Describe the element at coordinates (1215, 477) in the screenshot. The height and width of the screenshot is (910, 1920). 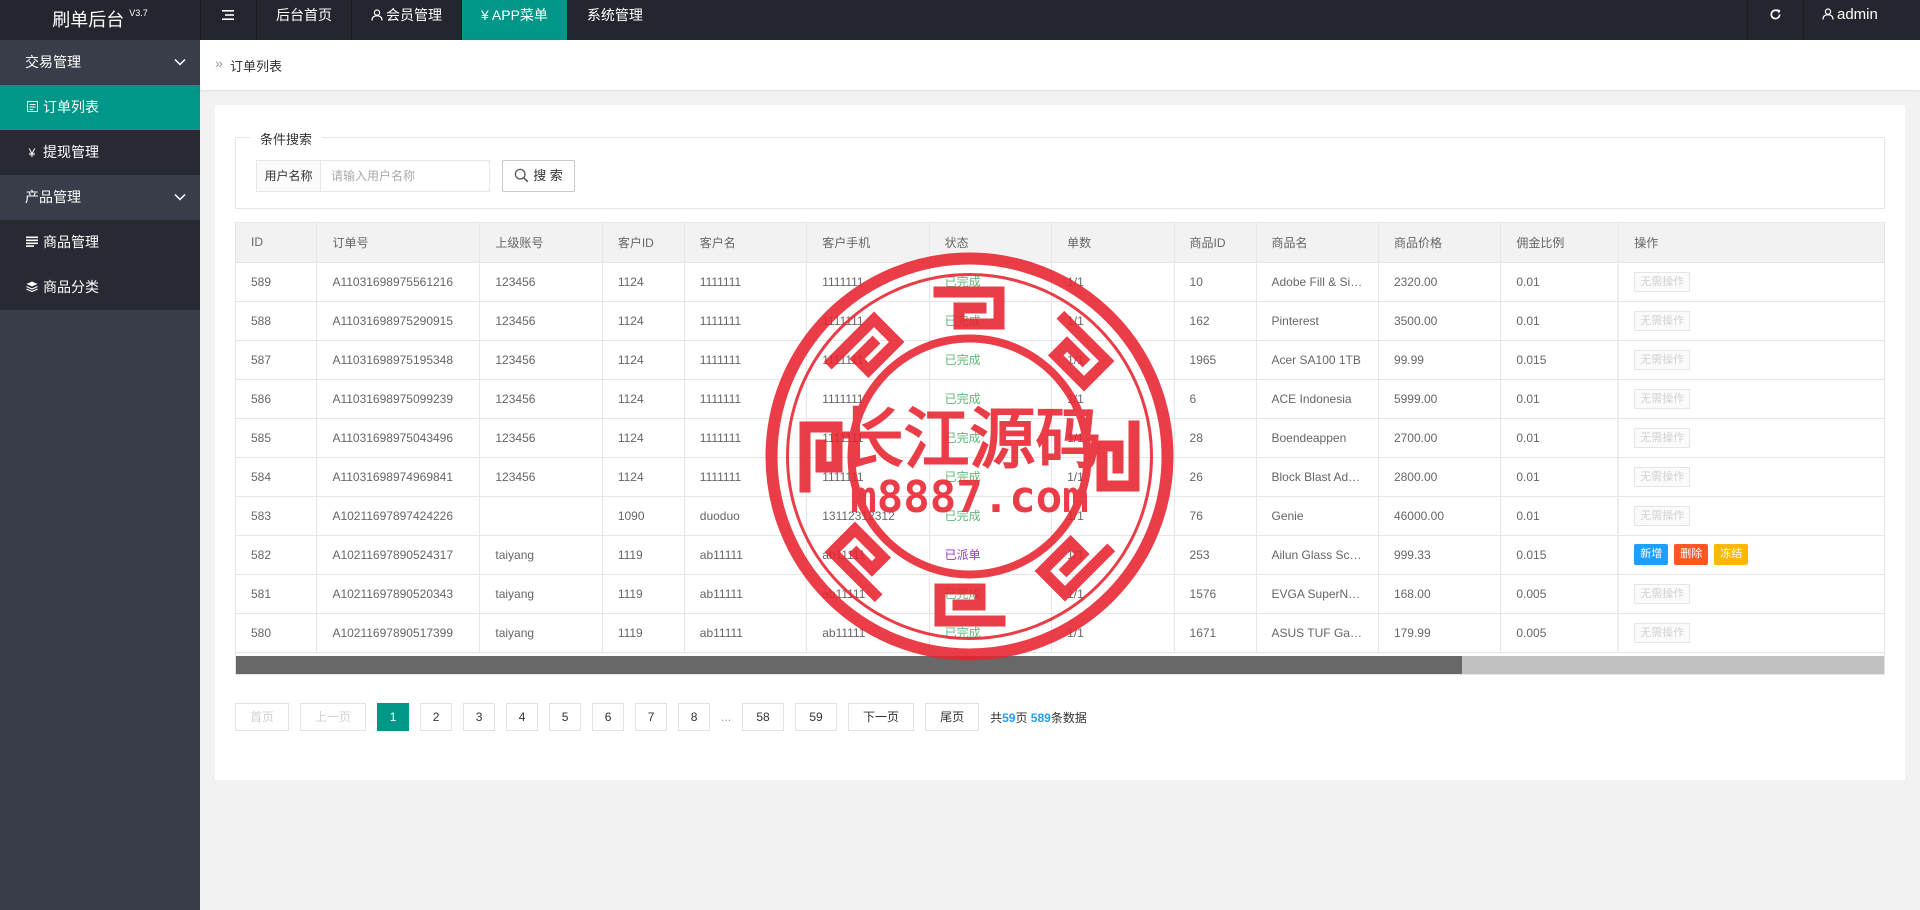
I see `table-cell: 26` at that location.